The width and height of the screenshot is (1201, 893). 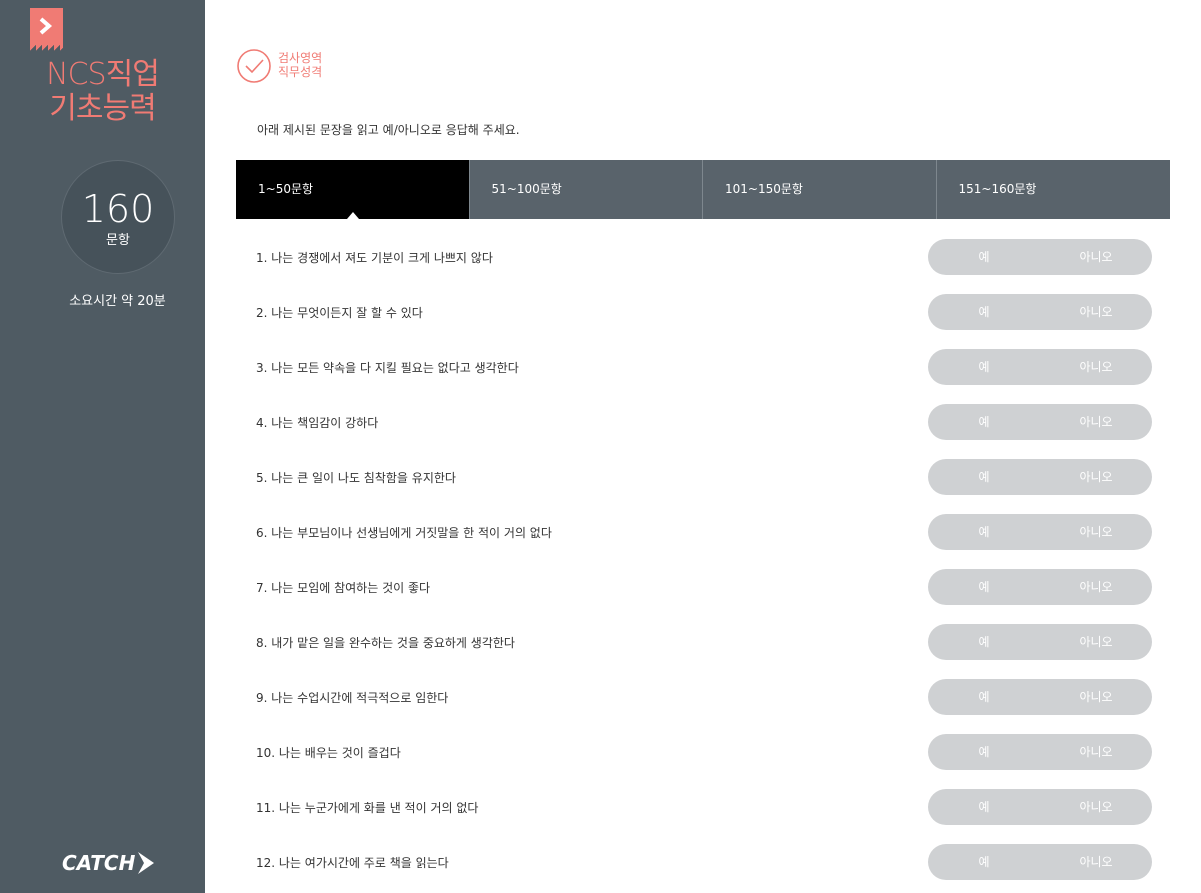 I want to click on question-row: 4. 나는 책임감이 강하다 예 아니오, so click(x=703, y=412).